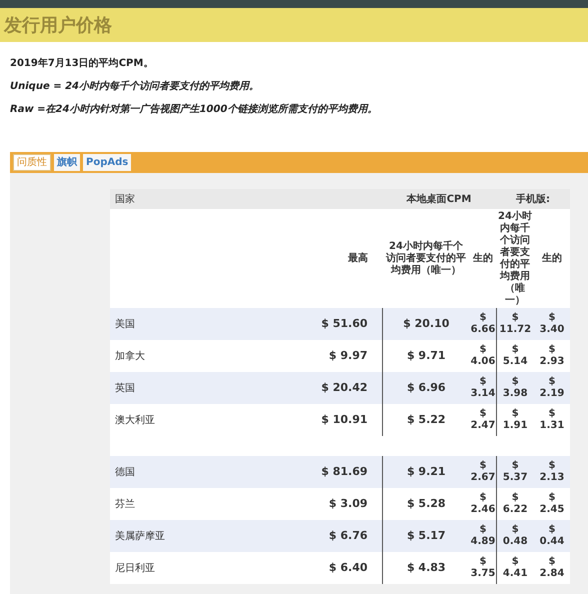 This screenshot has height=594, width=588. Describe the element at coordinates (483, 568) in the screenshot. I see `table-cell: $ 3.75` at that location.